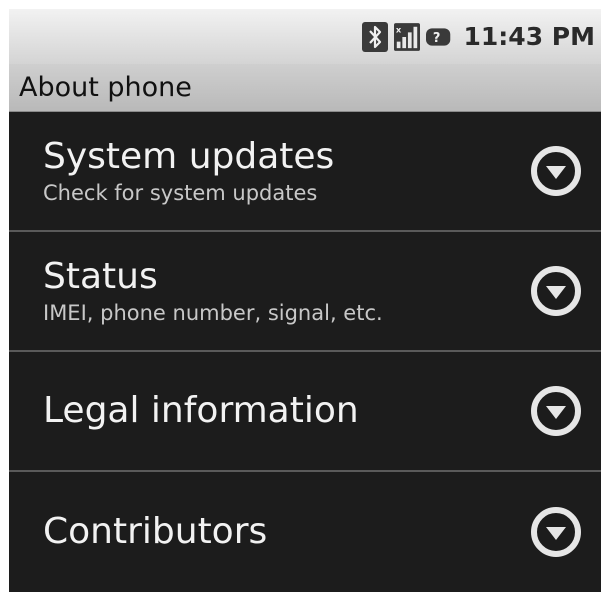  Describe the element at coordinates (100, 276) in the screenshot. I see `item-title: Status` at that location.